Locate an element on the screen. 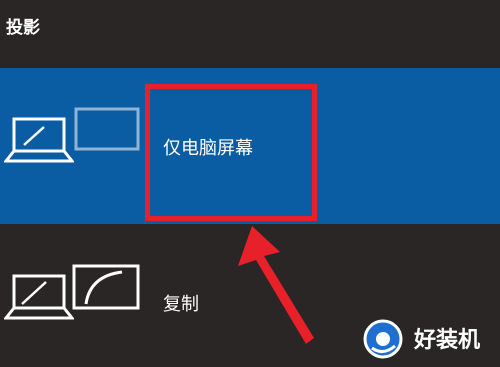 The height and width of the screenshot is (367, 500). panel-title: 投影 is located at coordinates (23, 28).